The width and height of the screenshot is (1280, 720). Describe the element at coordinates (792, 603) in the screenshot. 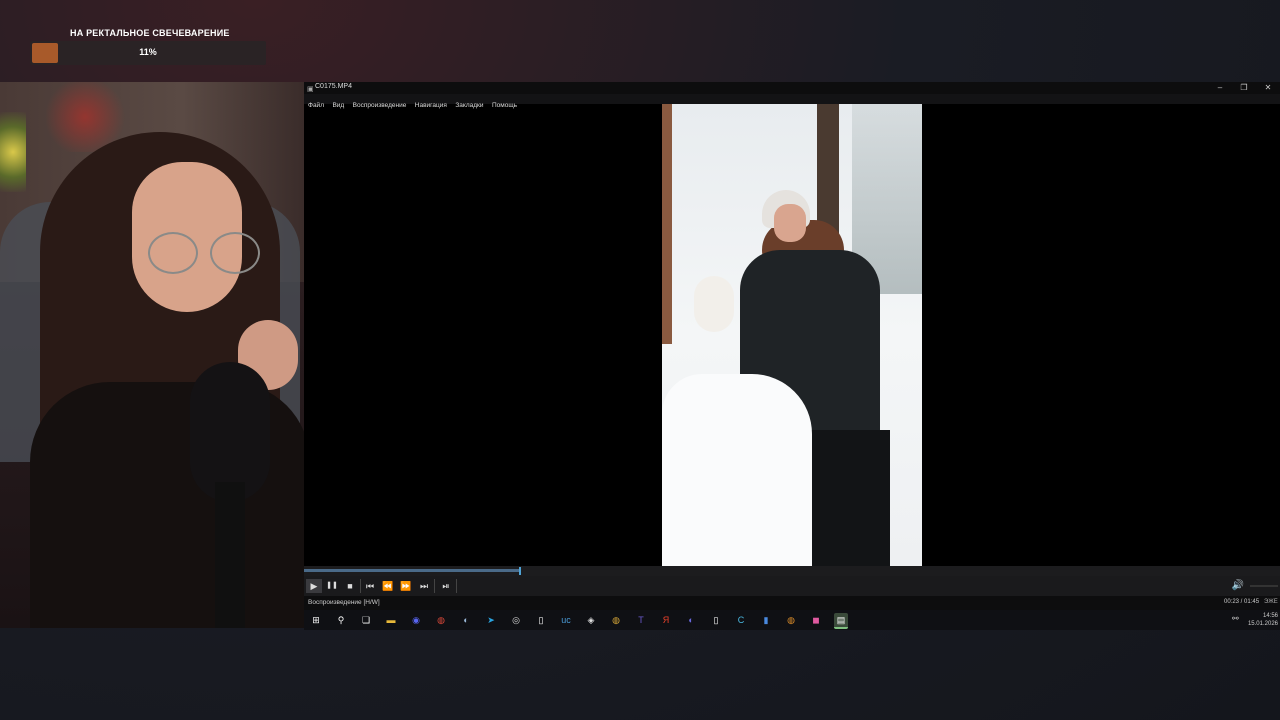

I see `status-bar: Воспроизведение [H/W] 00:23 / 01:45 ЭЖЕ` at that location.